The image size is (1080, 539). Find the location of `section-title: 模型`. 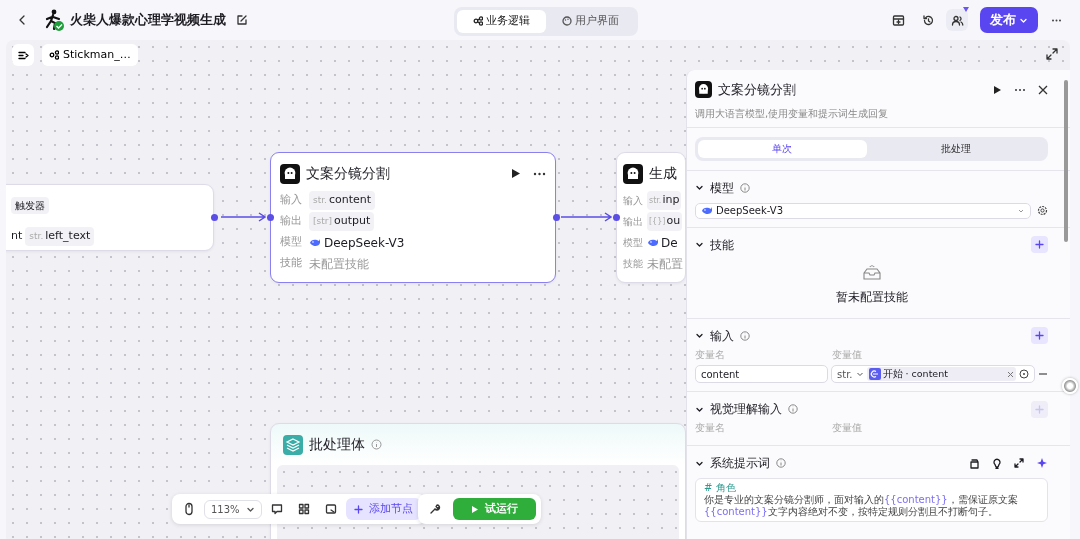

section-title: 模型 is located at coordinates (722, 188).